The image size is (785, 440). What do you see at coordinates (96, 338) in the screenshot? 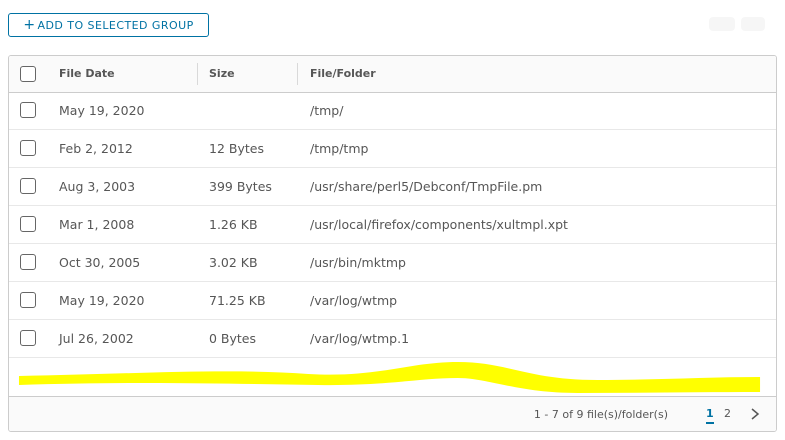
I see `file-date-cell: Jul 26, 2002` at bounding box center [96, 338].